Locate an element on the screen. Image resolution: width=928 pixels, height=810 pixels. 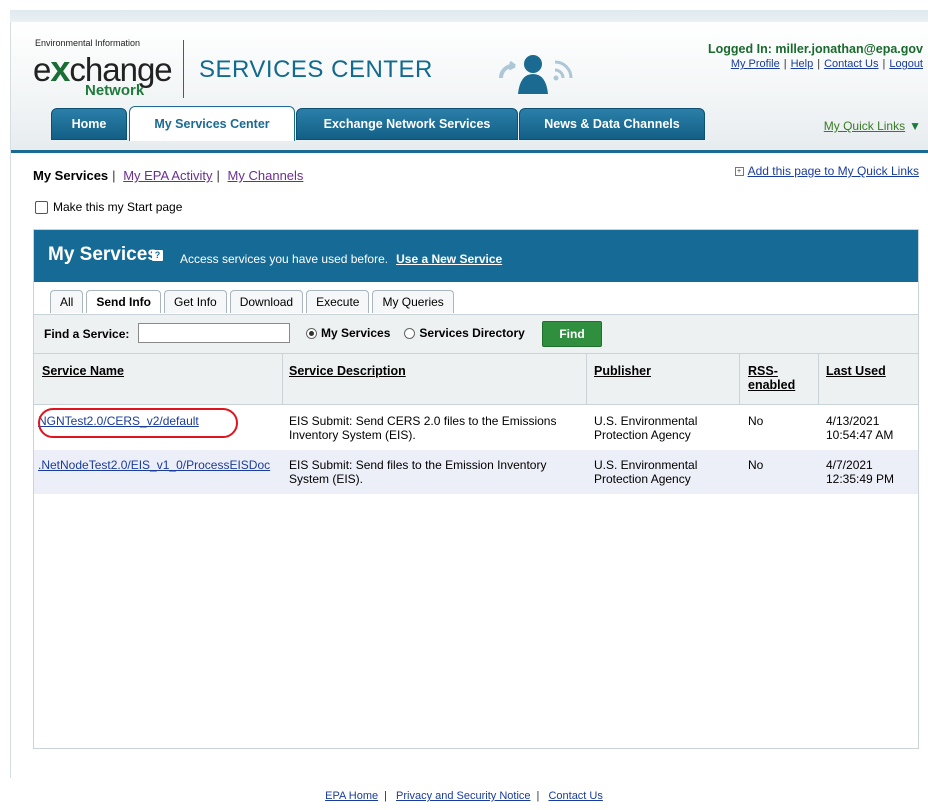
services-center-title: SERVICES CENTER is located at coordinates (316, 69).